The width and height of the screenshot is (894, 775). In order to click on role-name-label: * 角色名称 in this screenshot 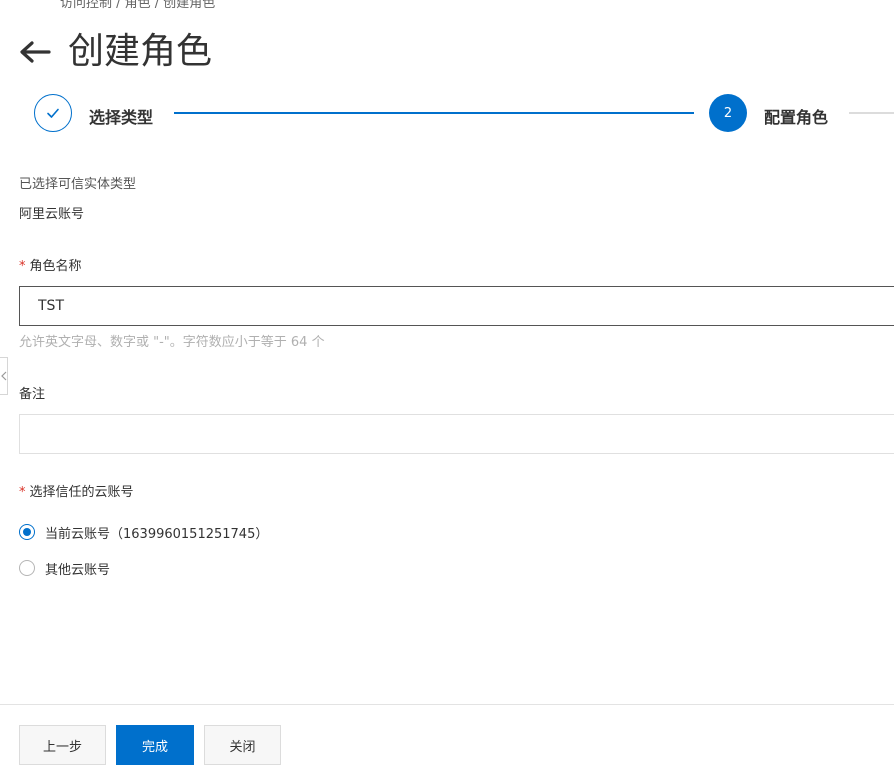, I will do `click(456, 267)`.